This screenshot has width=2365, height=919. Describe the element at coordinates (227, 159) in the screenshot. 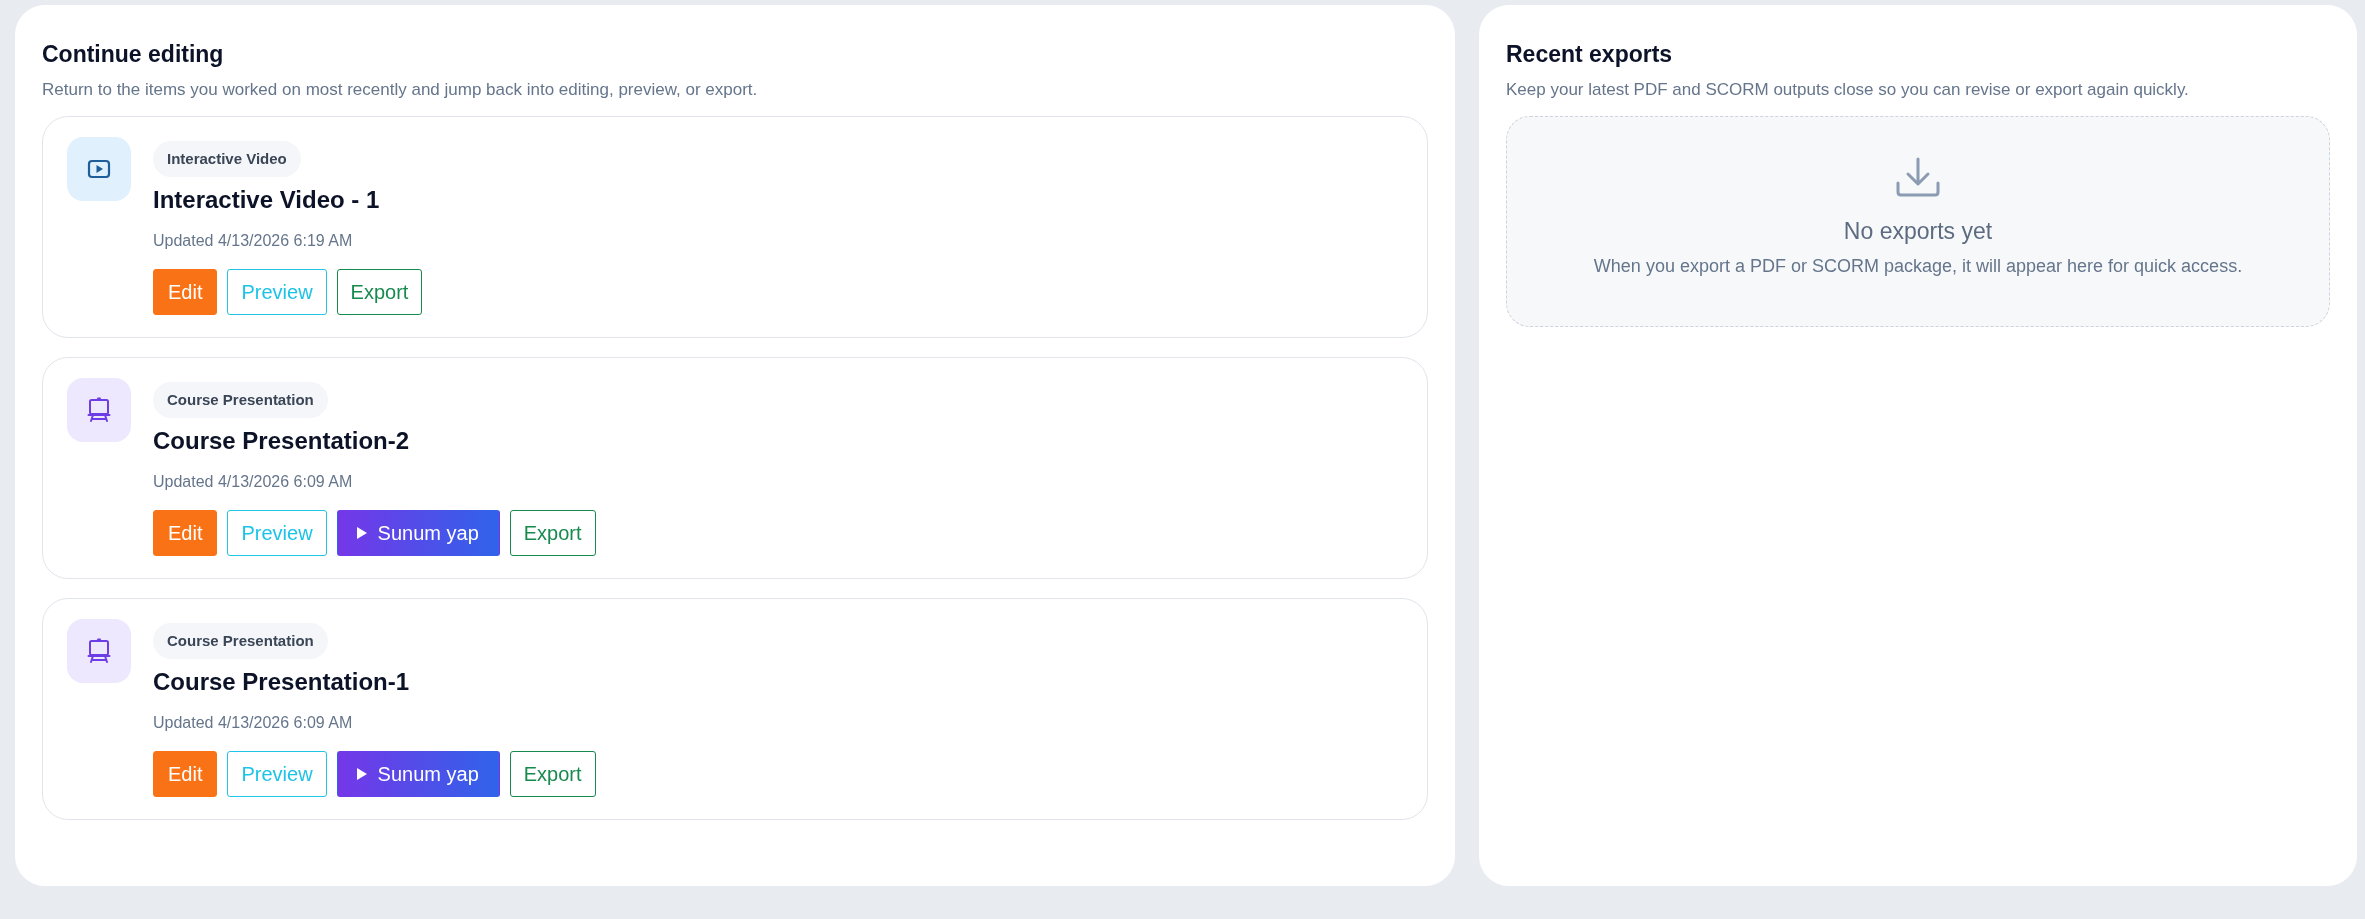

I see `type-tag: Interactive Video` at that location.